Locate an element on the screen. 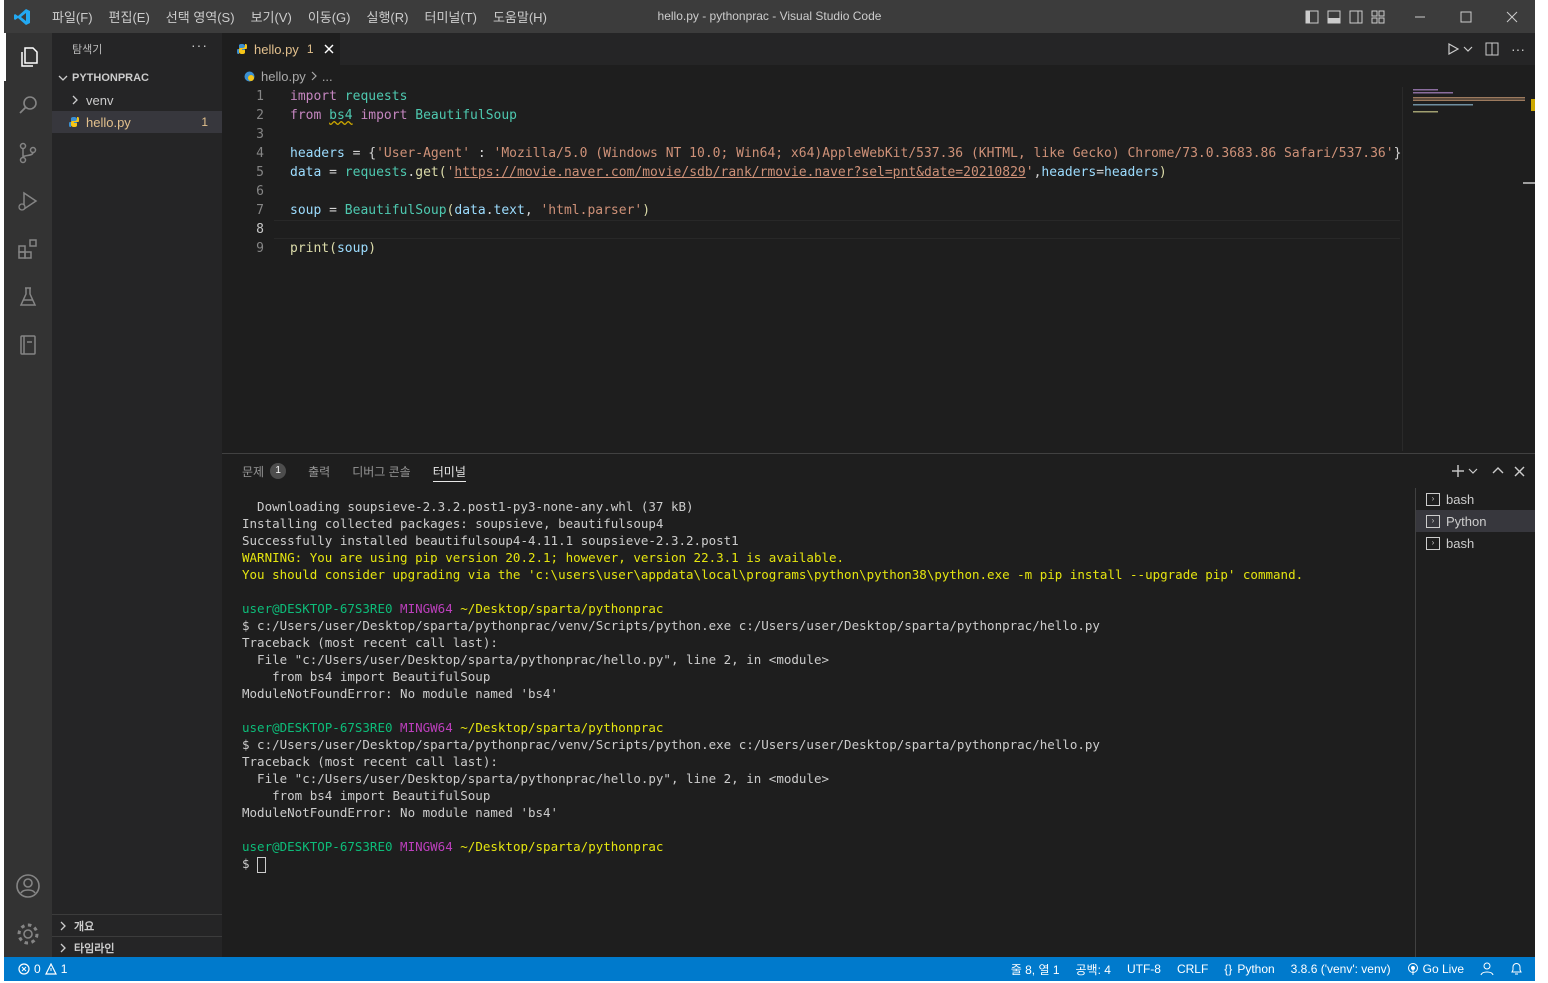 The image size is (1548, 983). problems-status: 0 1 is located at coordinates (42, 969).